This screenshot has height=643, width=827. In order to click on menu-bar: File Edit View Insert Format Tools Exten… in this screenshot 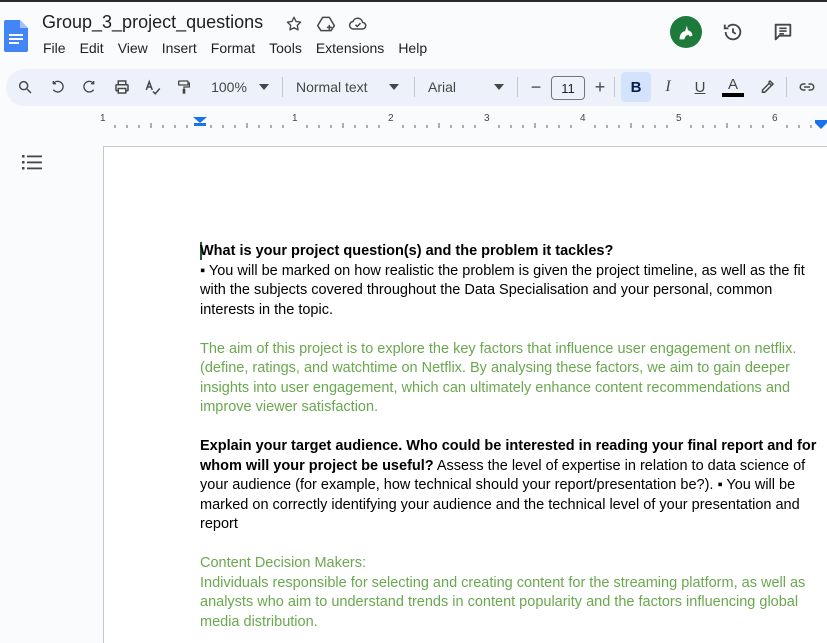, I will do `click(242, 48)`.